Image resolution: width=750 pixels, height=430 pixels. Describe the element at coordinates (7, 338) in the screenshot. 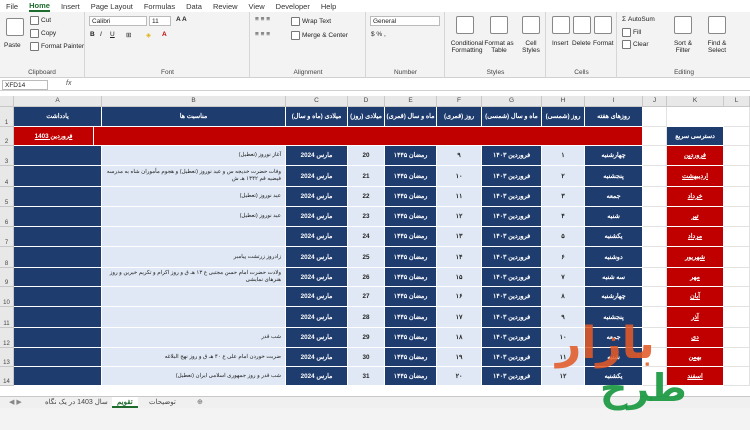

I see `row-header-12: 12` at that location.